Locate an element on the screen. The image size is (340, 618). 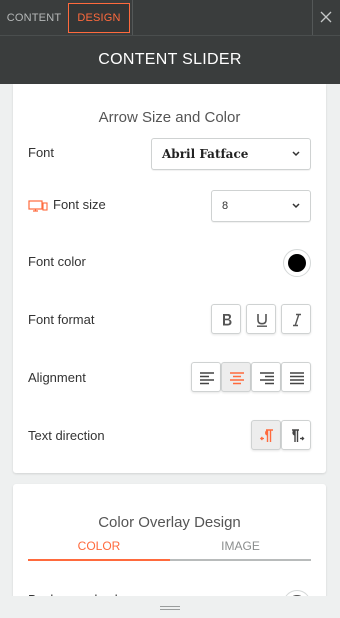
underline-icon is located at coordinates (262, 320).